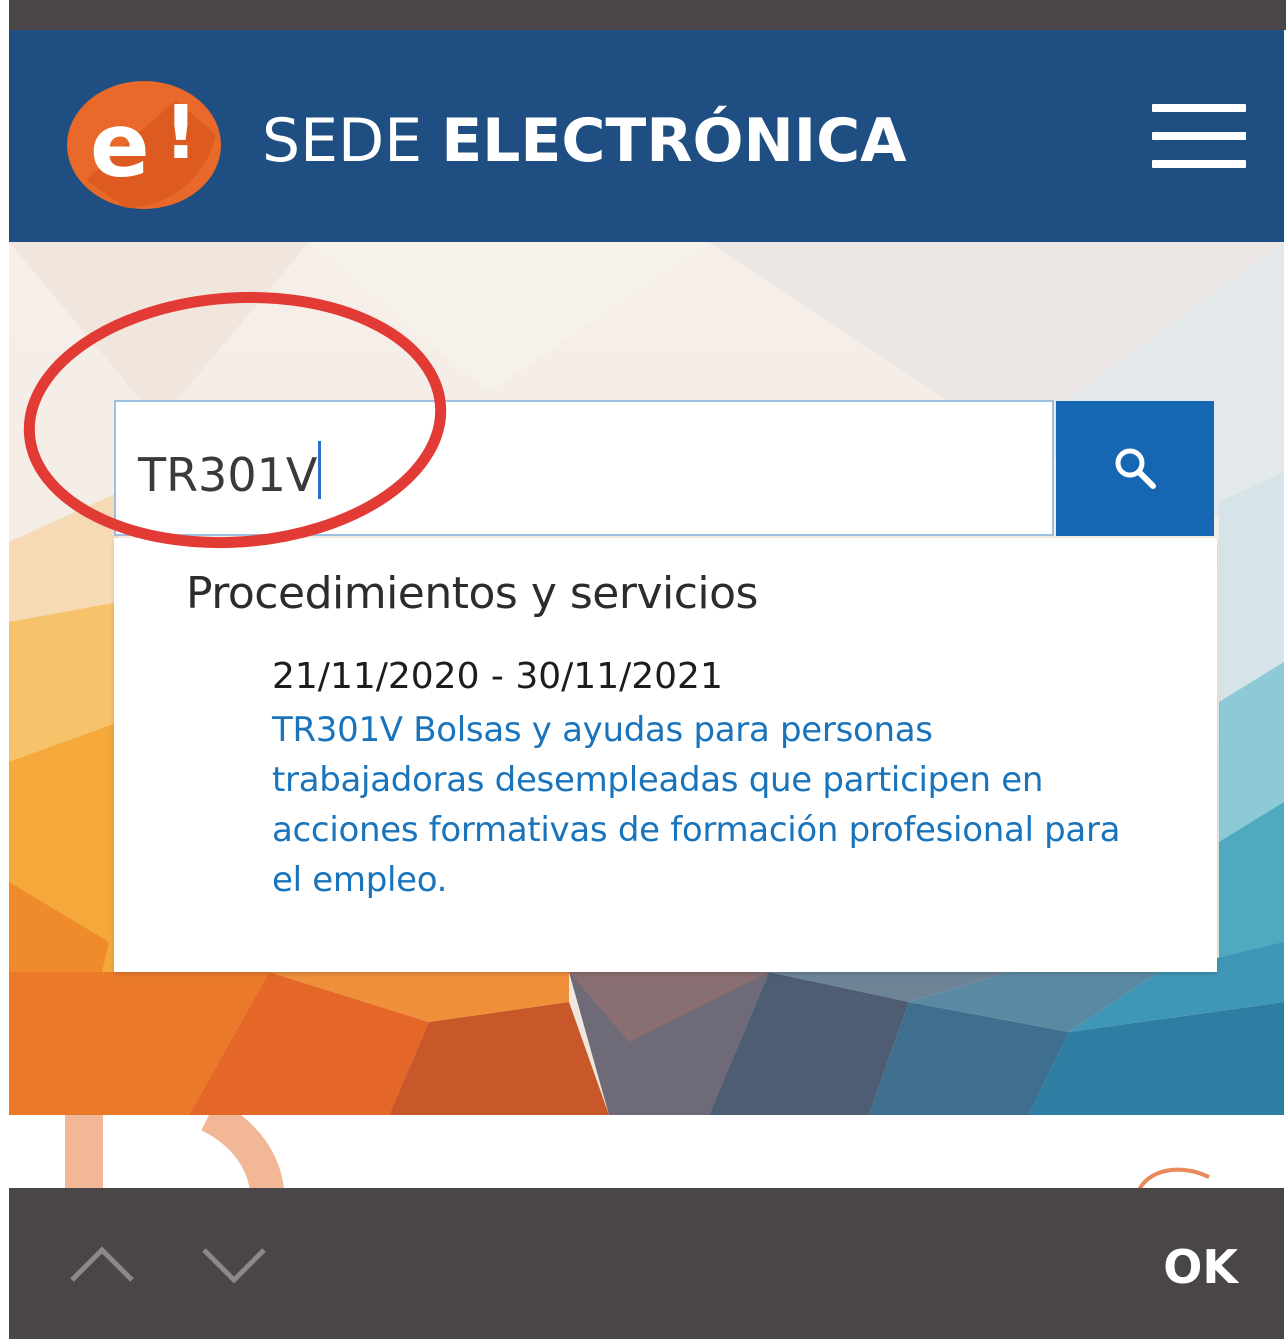  I want to click on chevron-up-icon, so click(102, 1264).